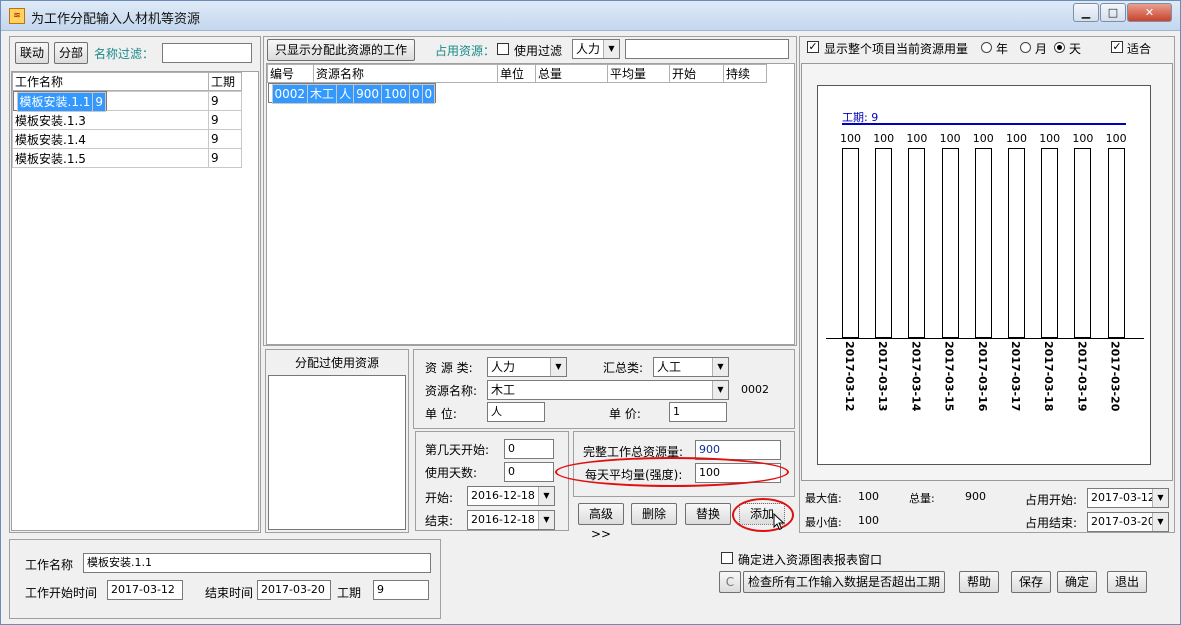 The image size is (1181, 625). What do you see at coordinates (32, 53) in the screenshot?
I see `link-button: 联动` at bounding box center [32, 53].